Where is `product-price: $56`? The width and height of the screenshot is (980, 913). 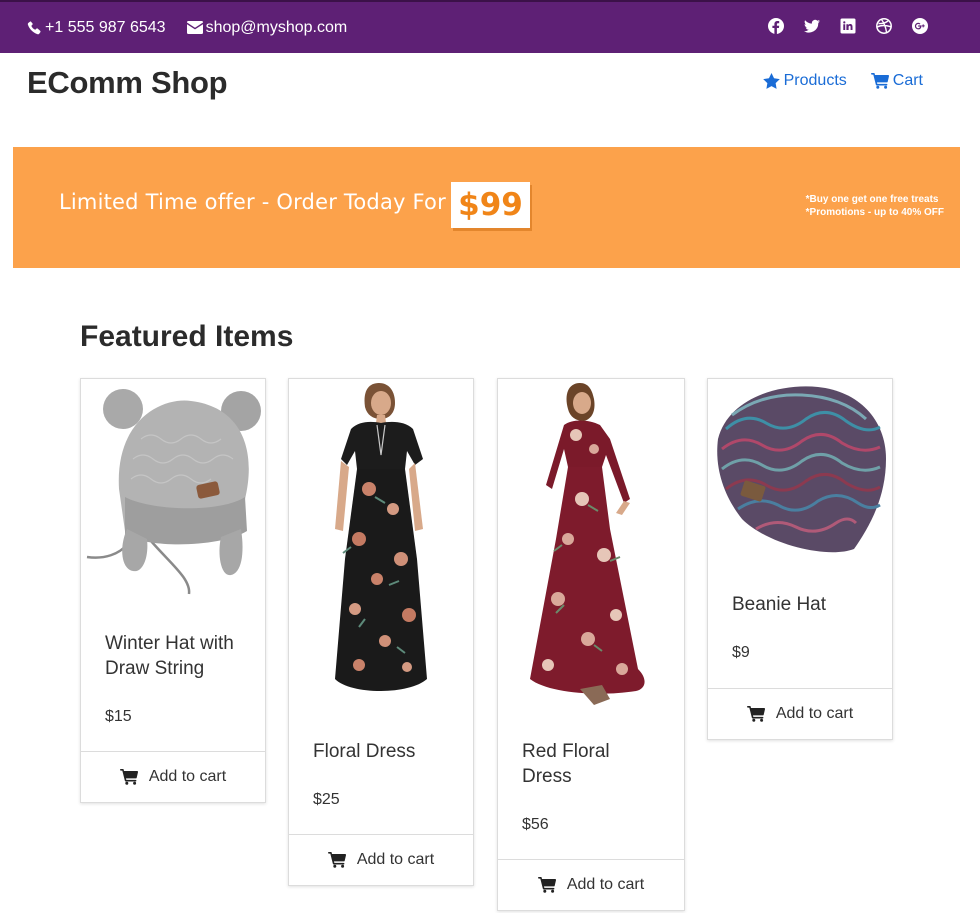
product-price: $56 is located at coordinates (535, 824).